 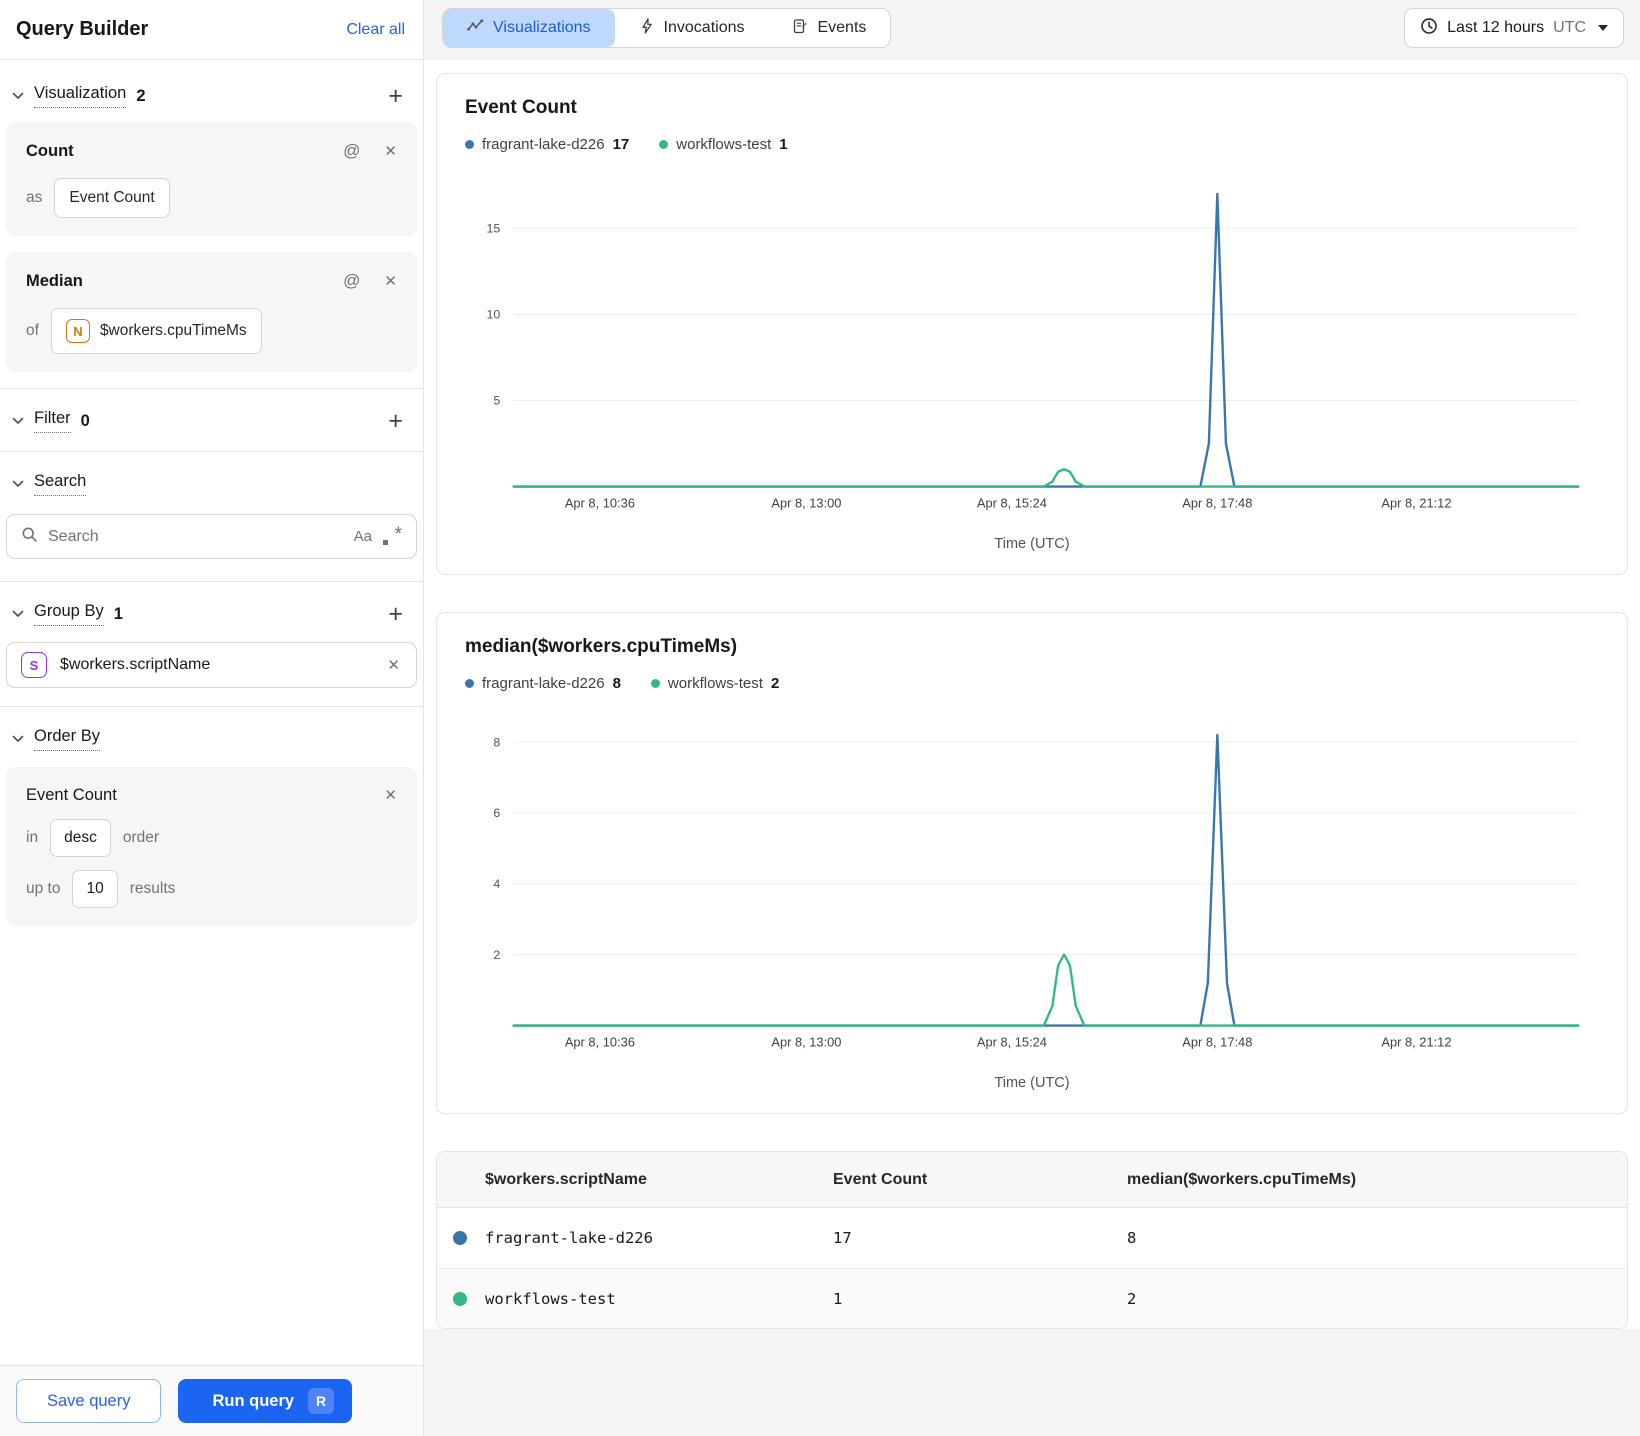 What do you see at coordinates (1569, 27) in the screenshot?
I see `time-zone-label: UTC` at bounding box center [1569, 27].